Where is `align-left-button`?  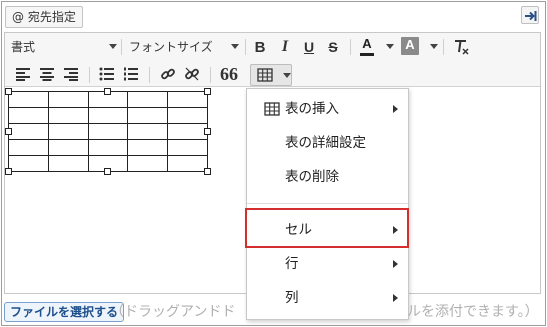 align-left-button is located at coordinates (23, 74).